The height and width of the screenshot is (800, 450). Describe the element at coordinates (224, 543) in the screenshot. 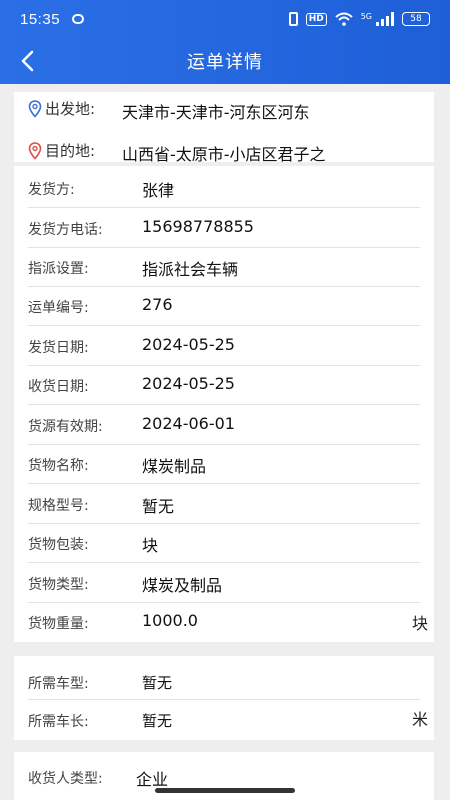

I see `detail-row: 货物包装: 块` at that location.